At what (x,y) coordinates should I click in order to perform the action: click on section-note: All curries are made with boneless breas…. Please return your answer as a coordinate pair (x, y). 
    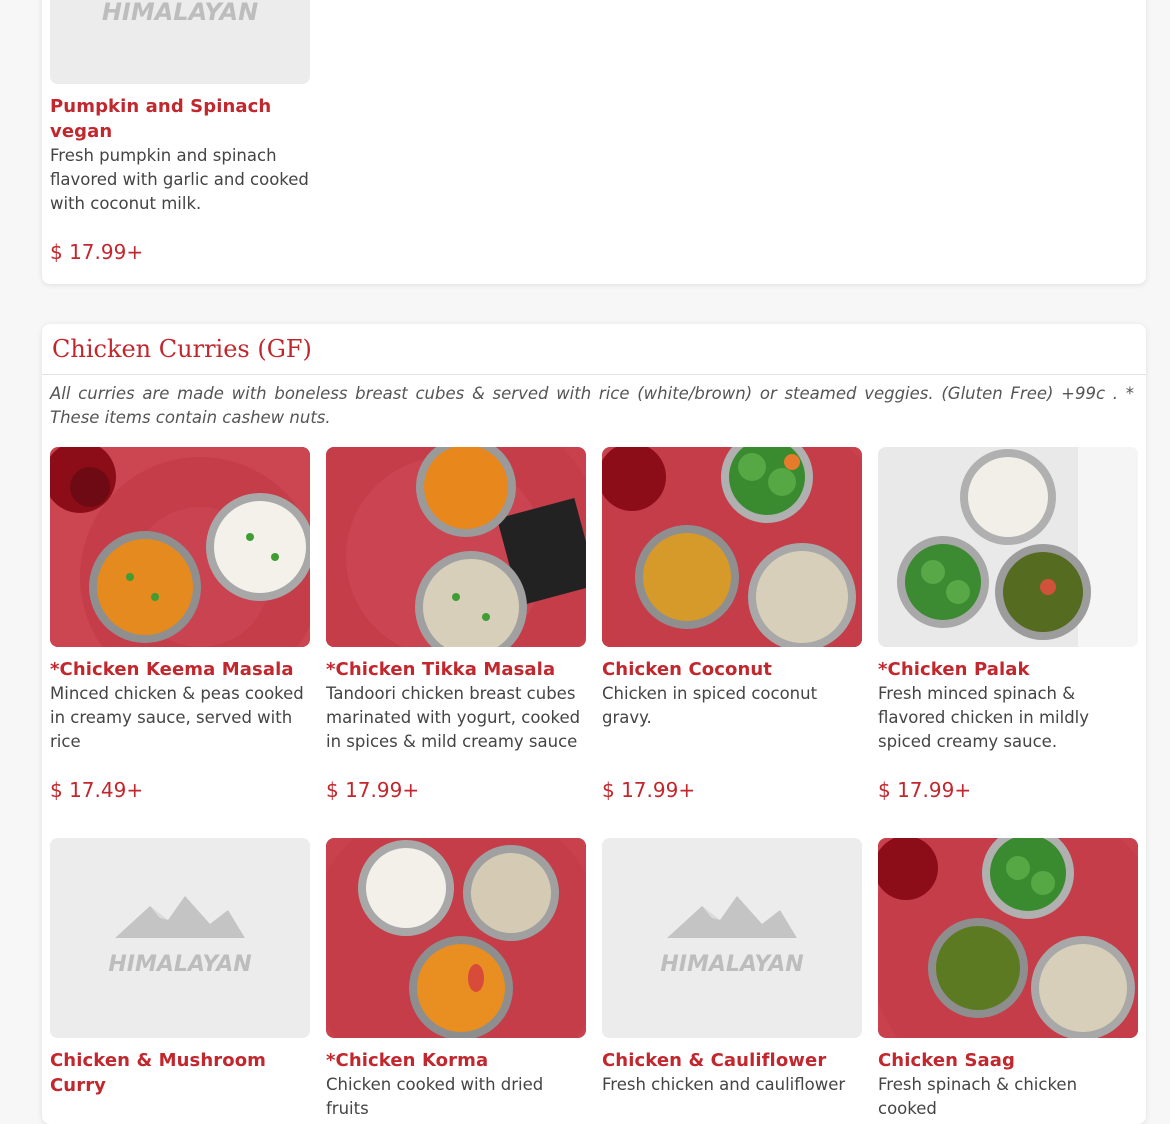
    Looking at the image, I should click on (592, 405).